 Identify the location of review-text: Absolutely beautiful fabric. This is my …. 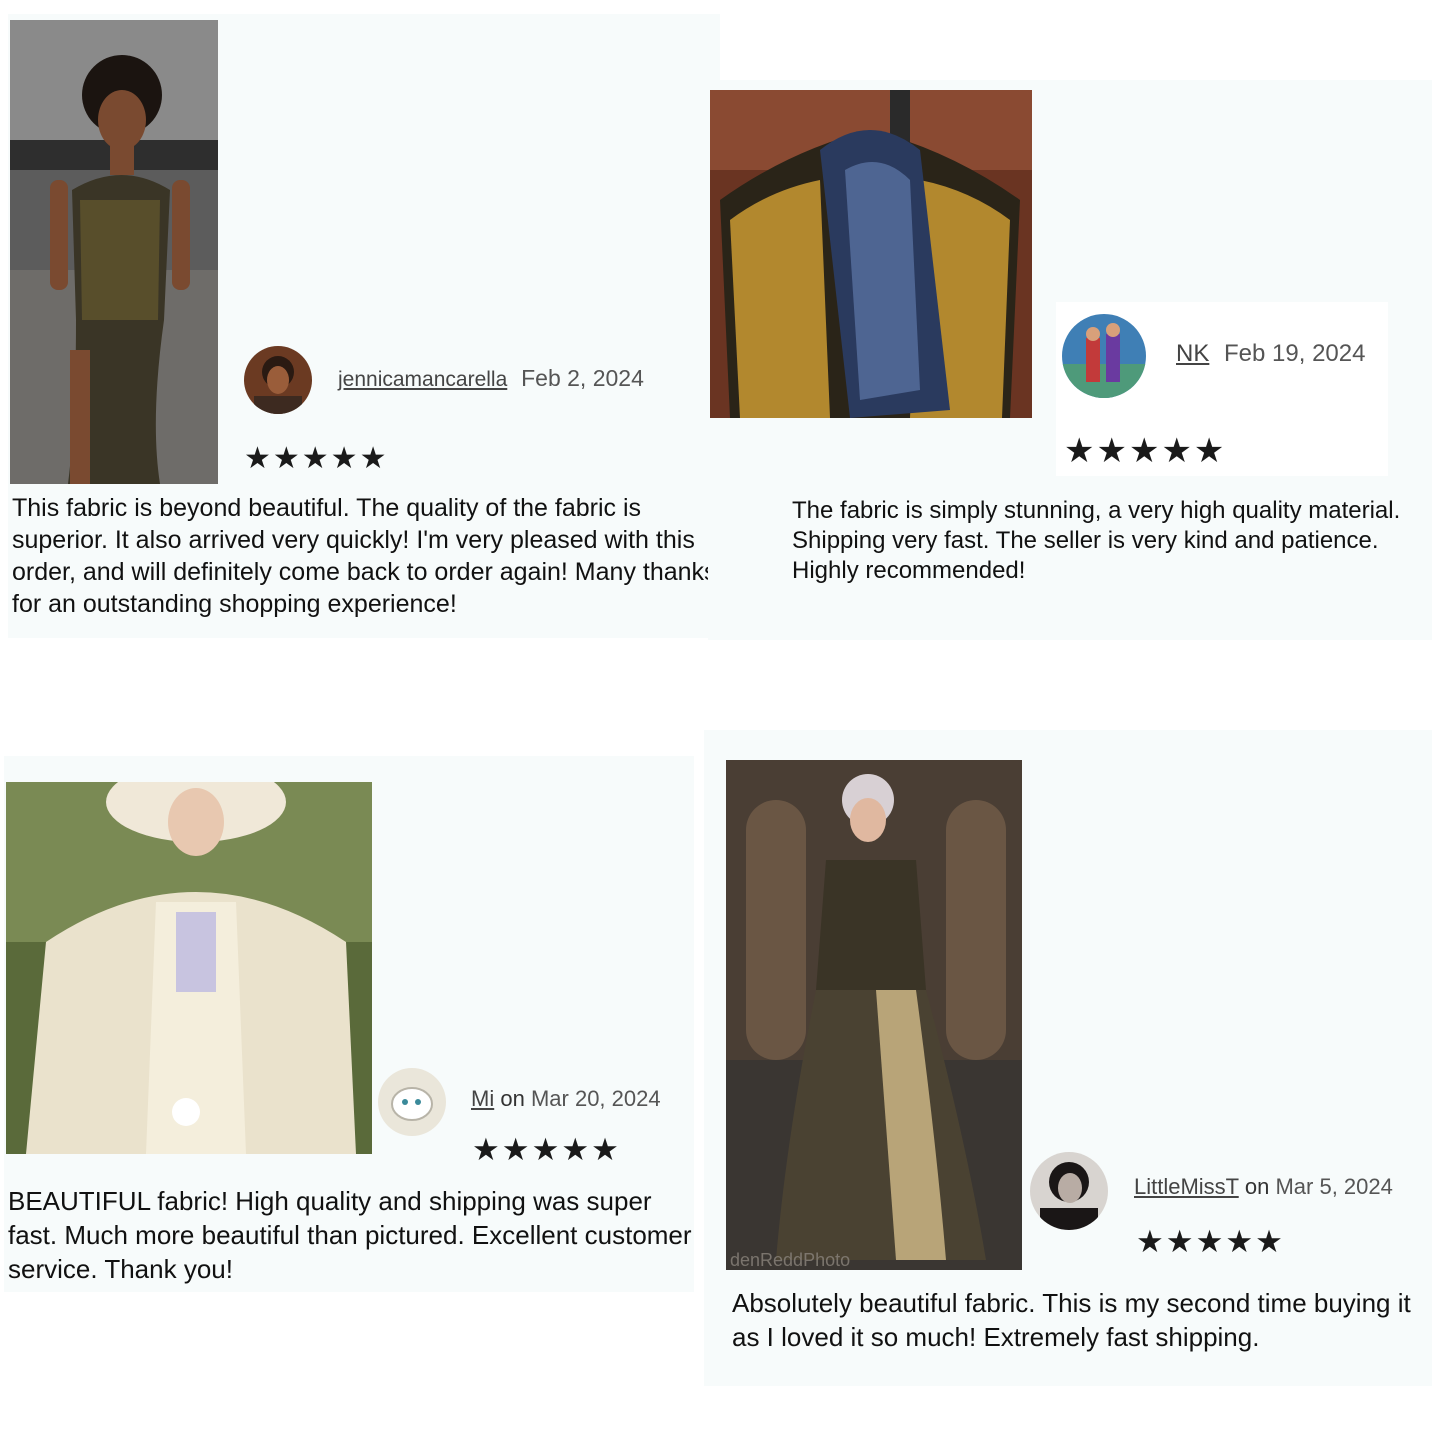
(1071, 1320).